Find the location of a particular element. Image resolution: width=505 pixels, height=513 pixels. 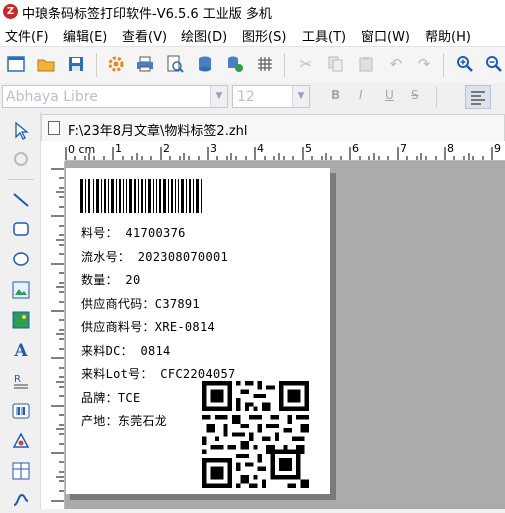

tool-palette: A R is located at coordinates (20, 310).